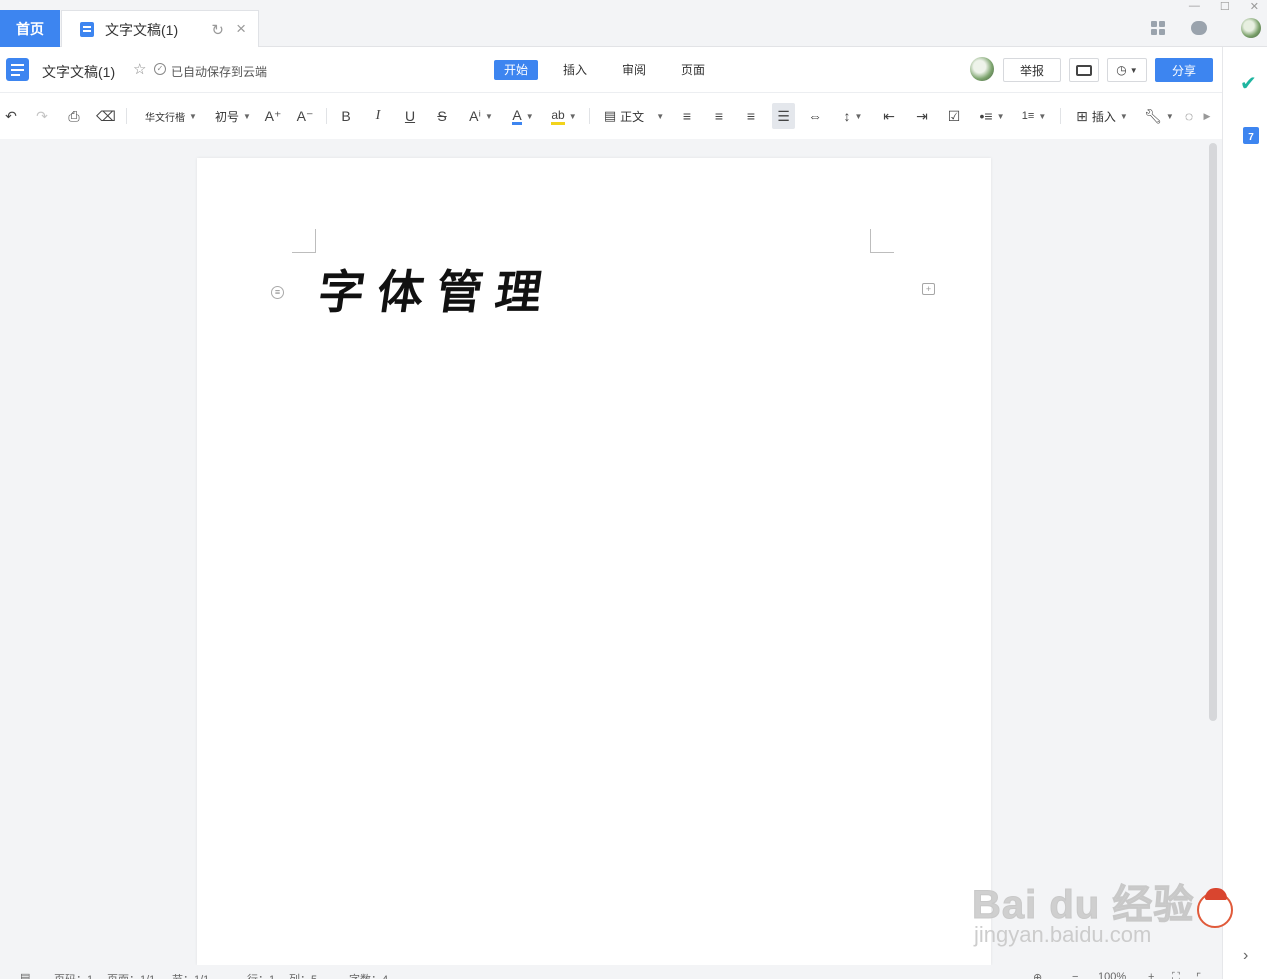  I want to click on underline-button: U, so click(410, 116).